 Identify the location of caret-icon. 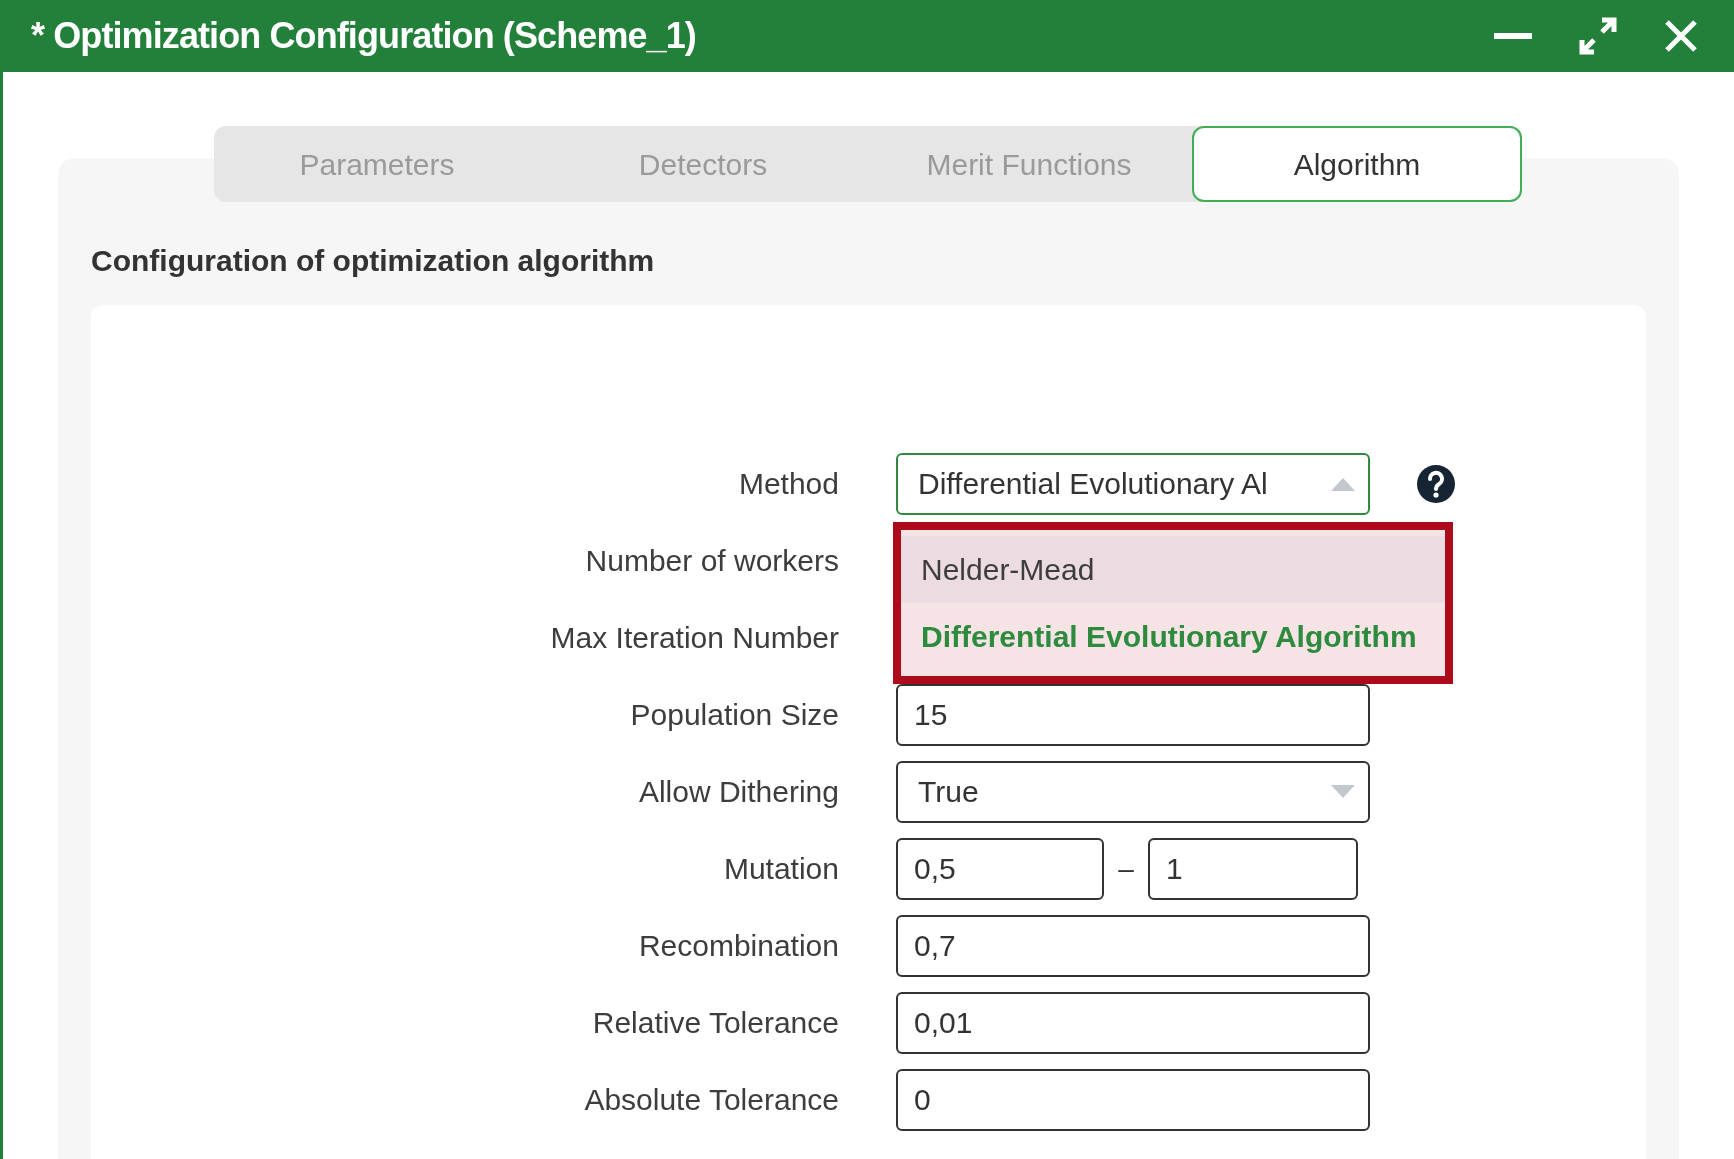
(1343, 791).